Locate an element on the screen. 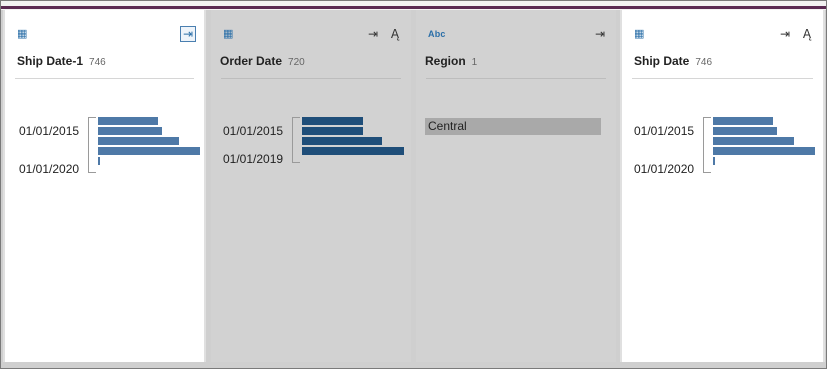 This screenshot has width=827, height=369. category-label: Central is located at coordinates (447, 126).